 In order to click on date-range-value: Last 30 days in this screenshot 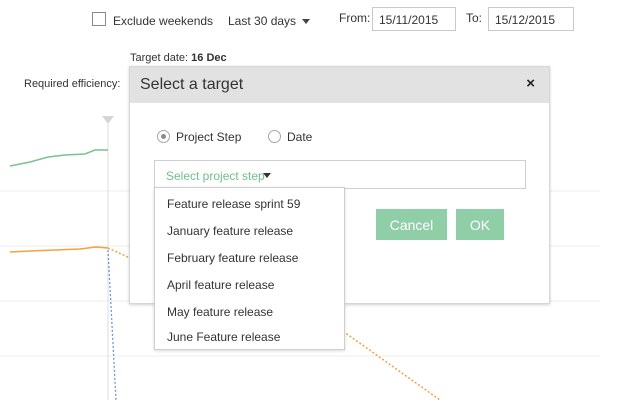, I will do `click(262, 21)`.